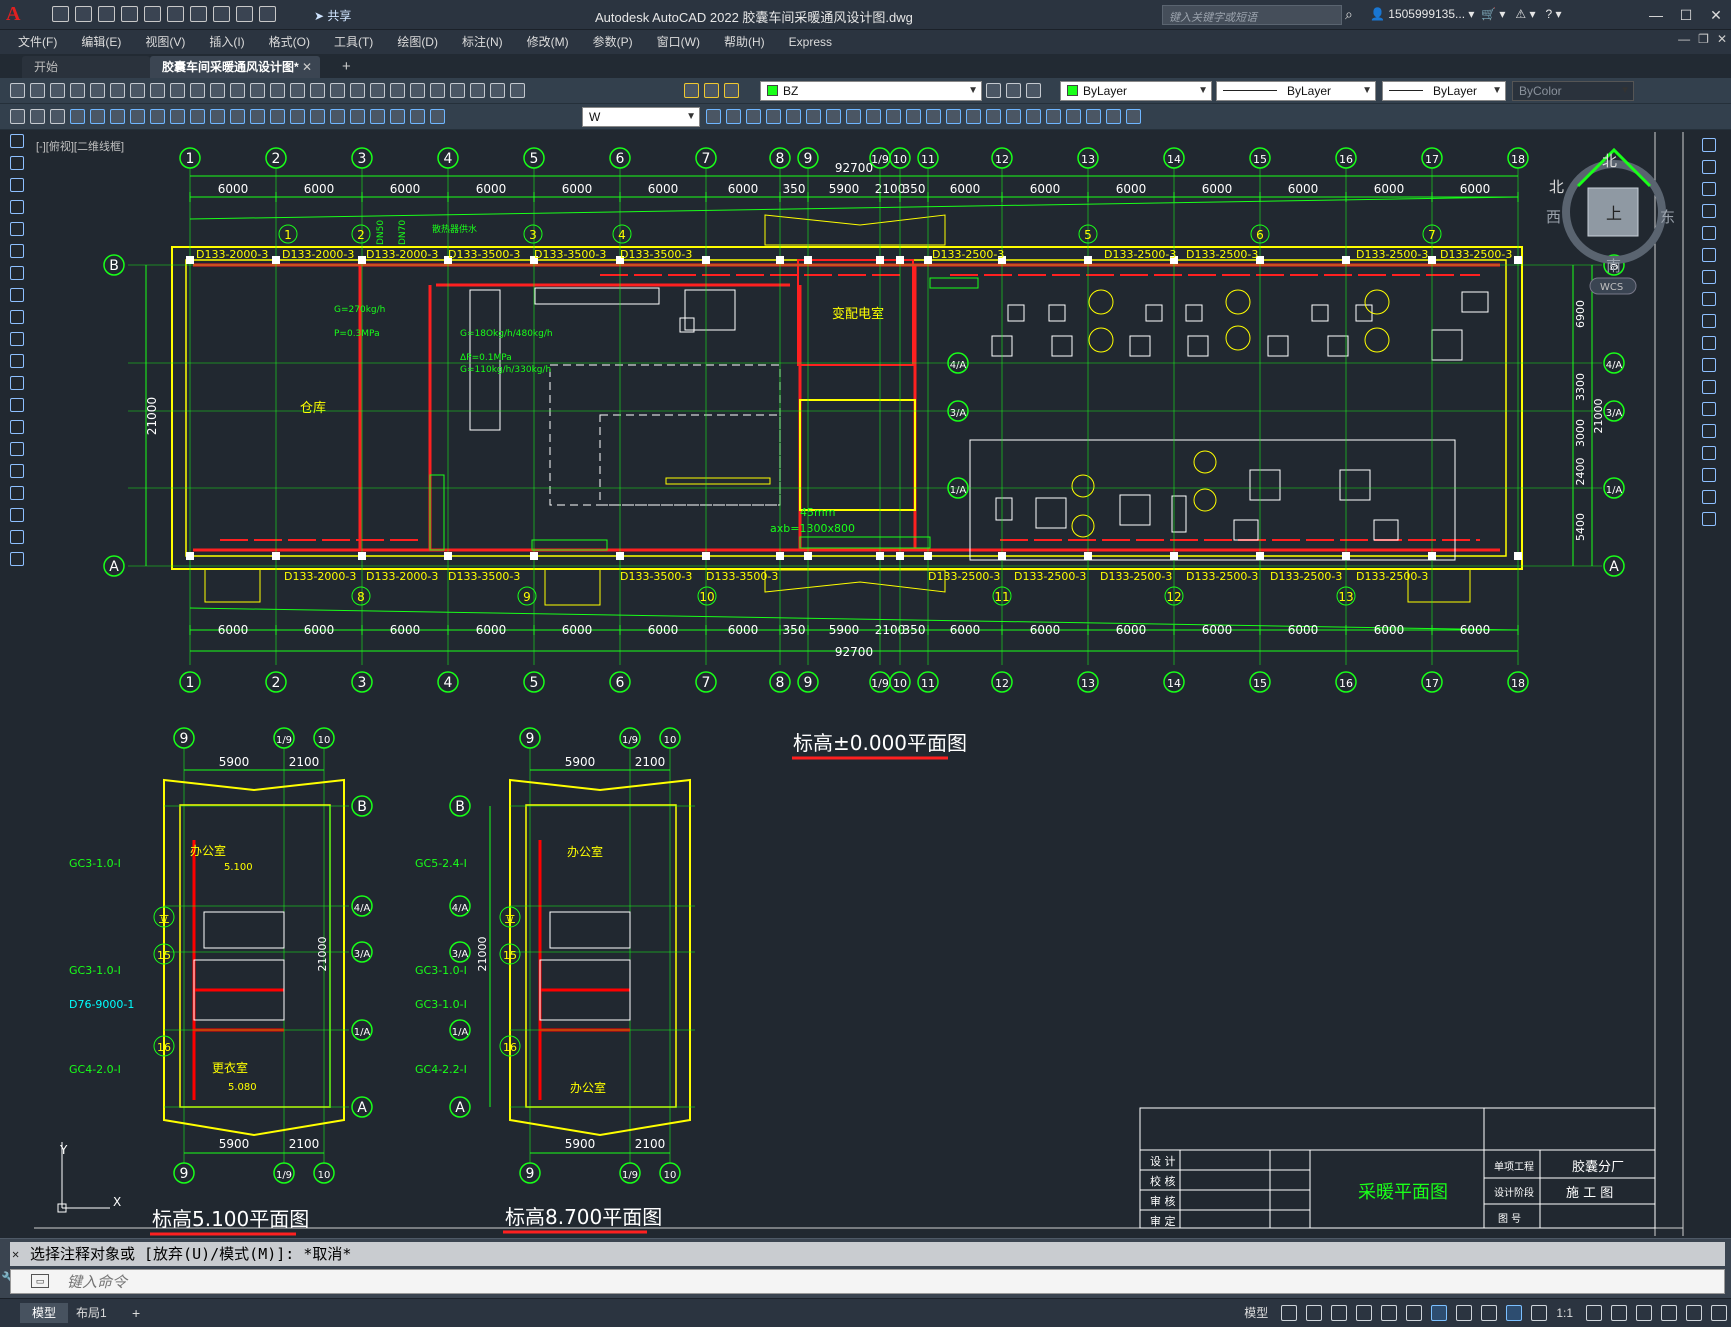 Image resolution: width=1731 pixels, height=1327 pixels. What do you see at coordinates (1669, 1312) in the screenshot?
I see `quick-properties-icon` at bounding box center [1669, 1312].